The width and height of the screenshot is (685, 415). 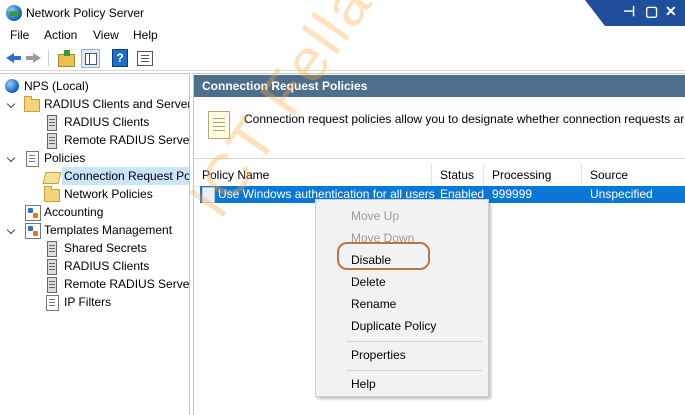 I want to click on menu-help: Help, so click(x=145, y=35).